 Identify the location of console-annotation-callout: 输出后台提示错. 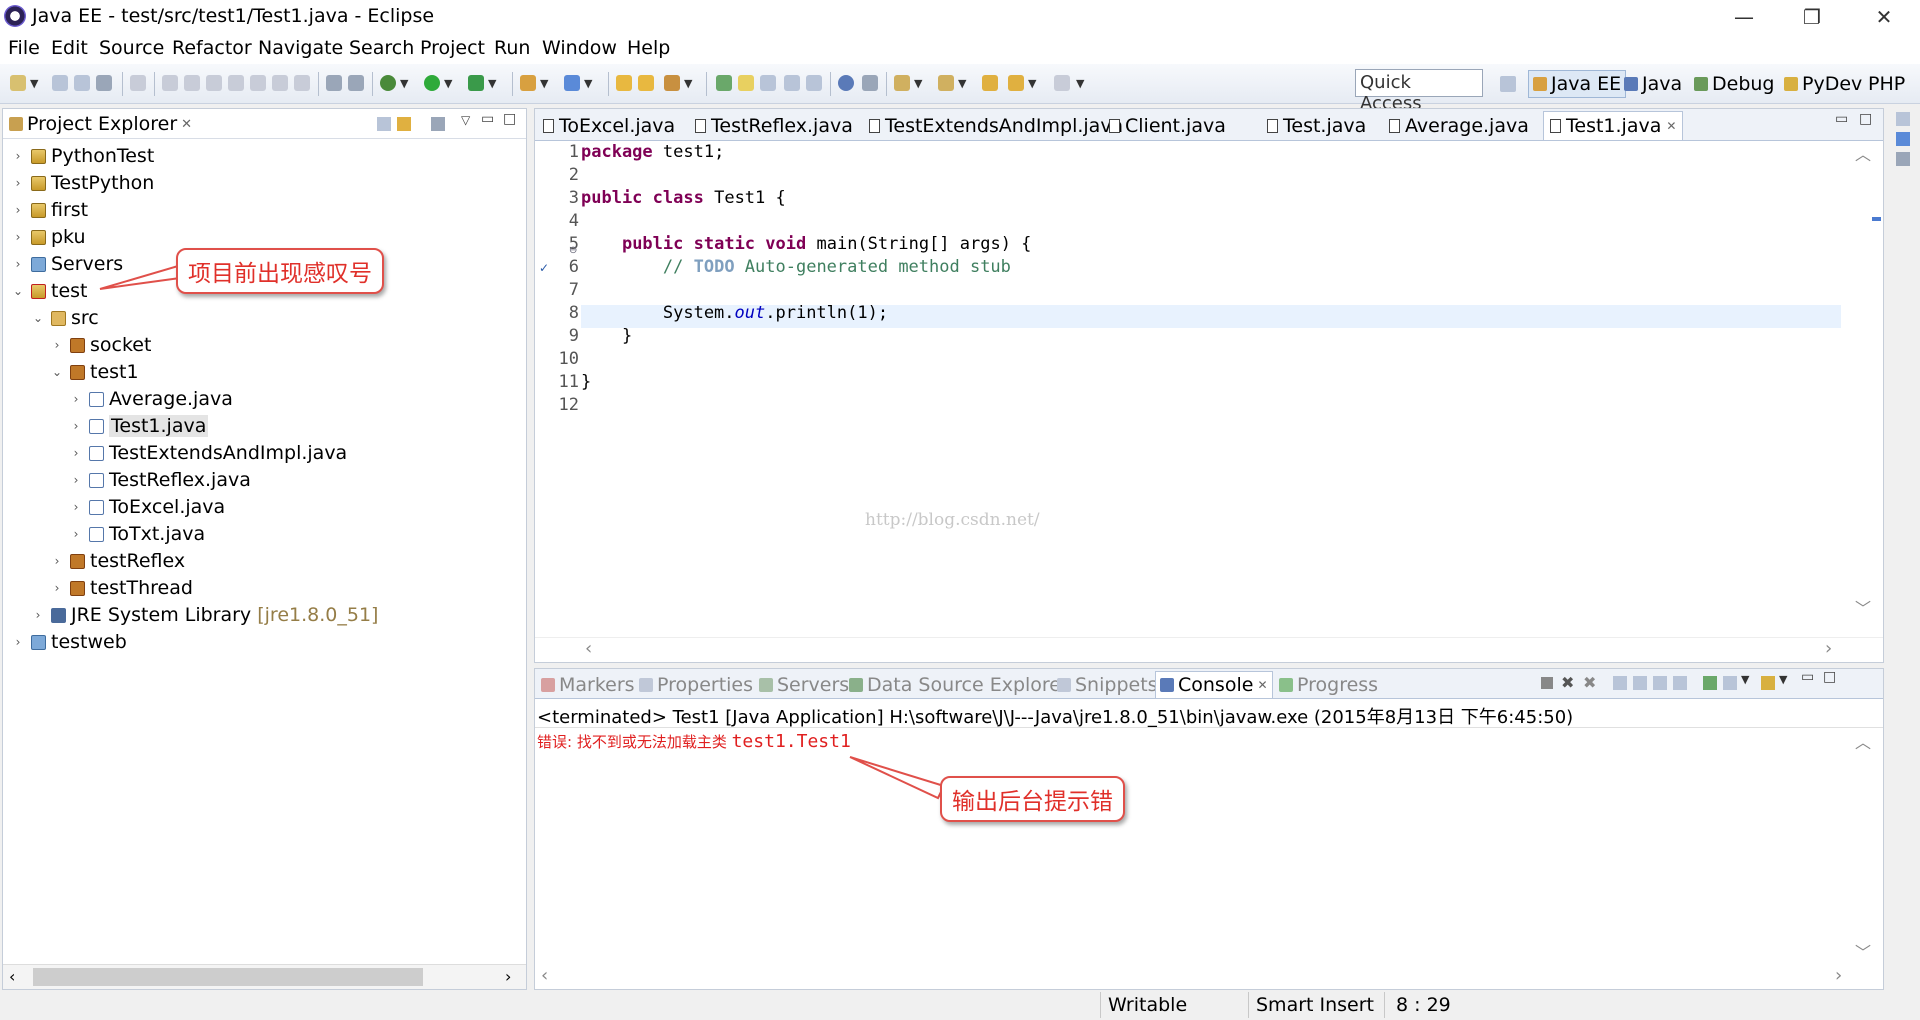
(1032, 799).